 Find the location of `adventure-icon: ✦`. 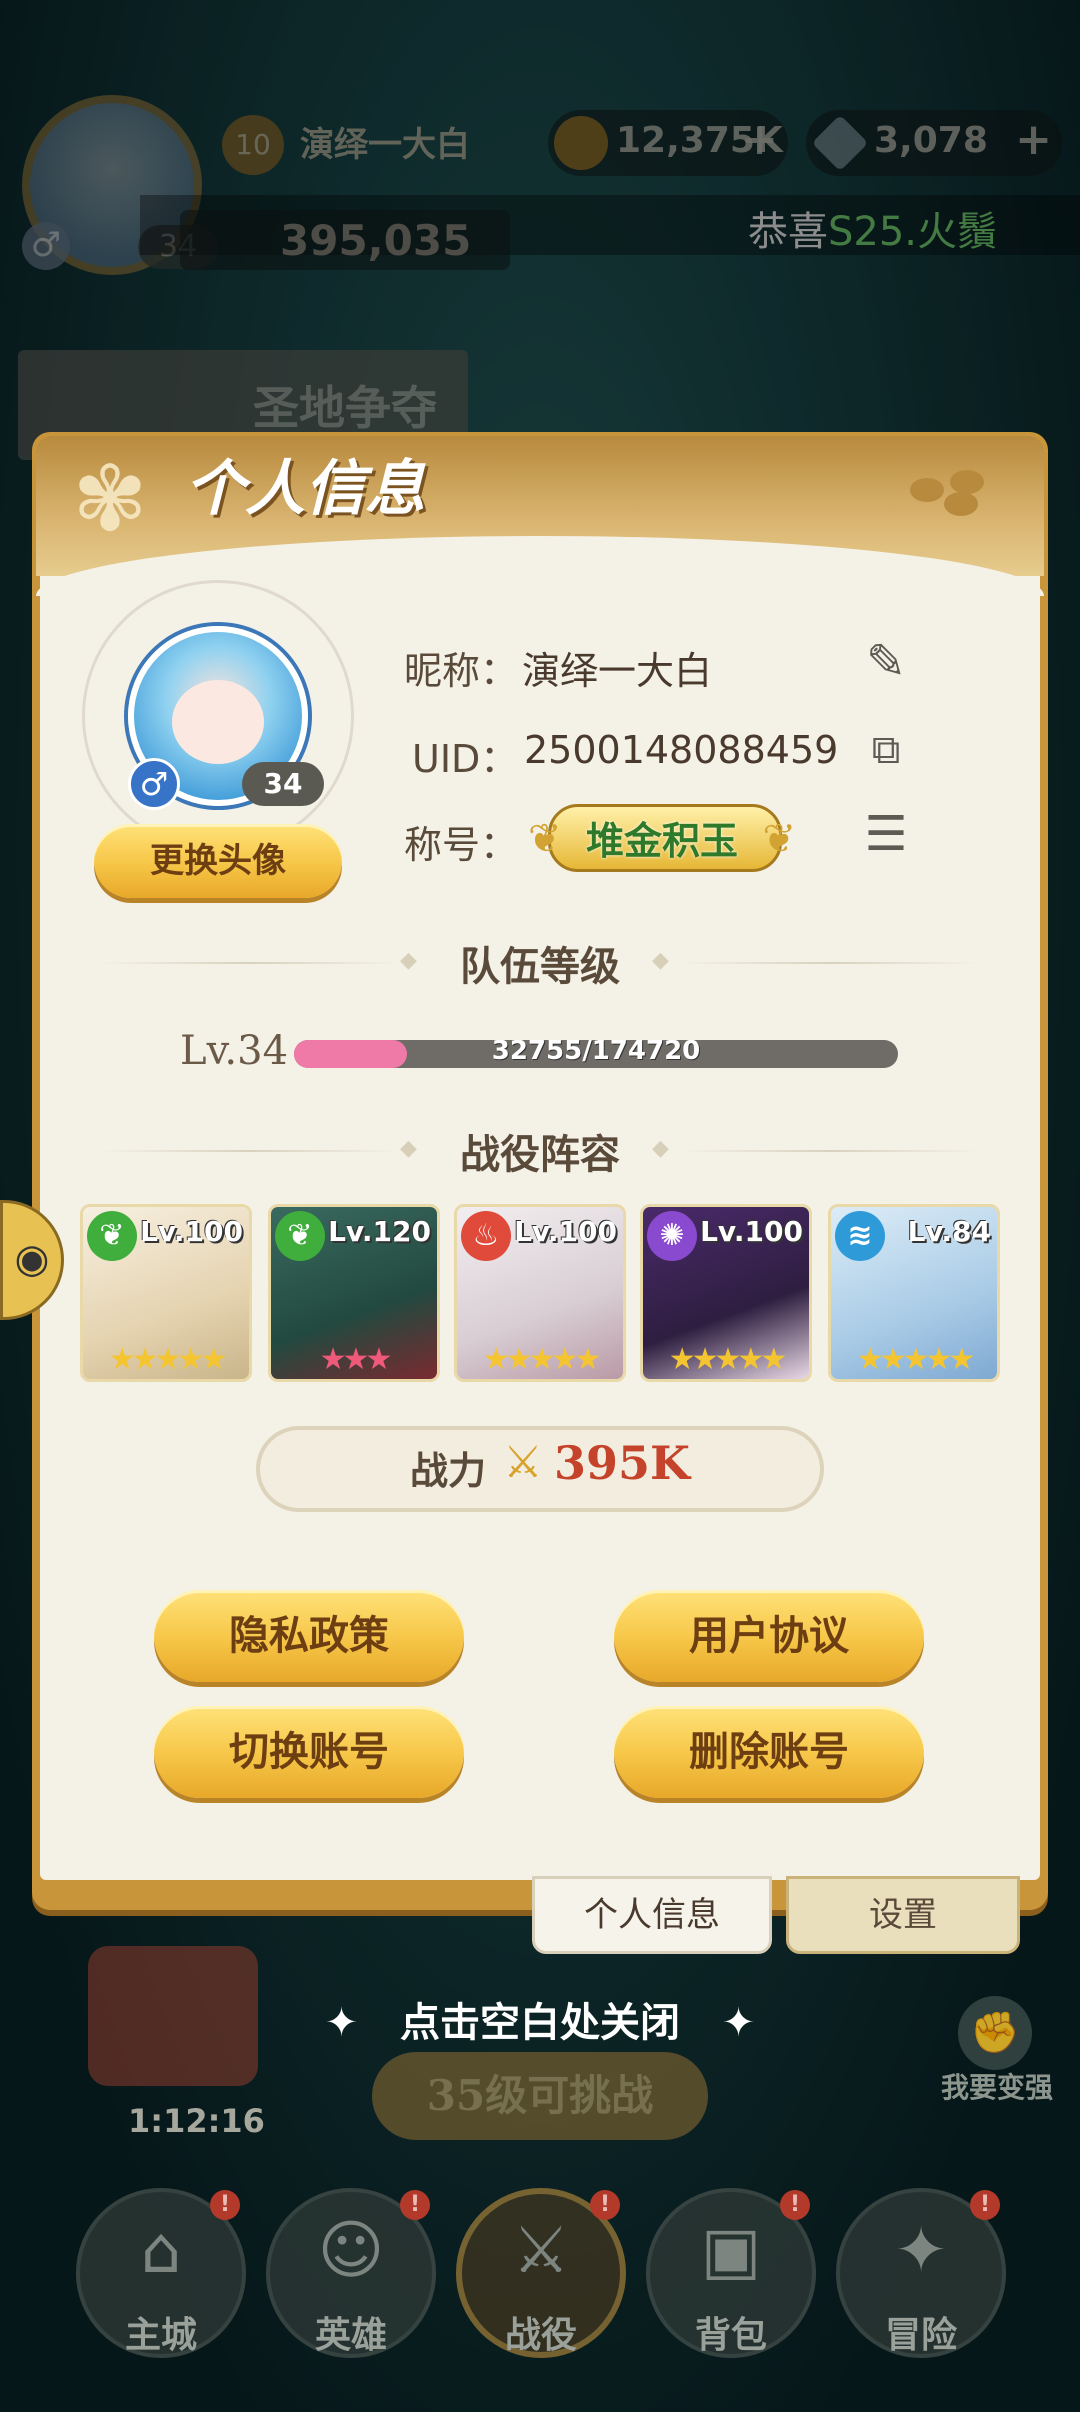

adventure-icon: ✦ is located at coordinates (921, 2251).